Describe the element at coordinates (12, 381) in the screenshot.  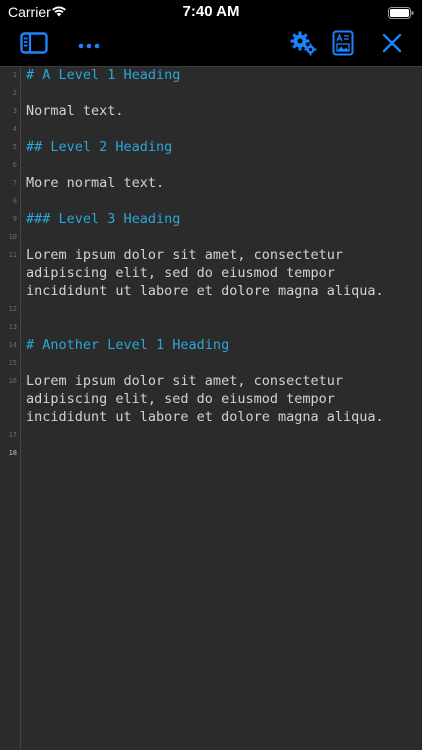
I see `line-number: 16` at that location.